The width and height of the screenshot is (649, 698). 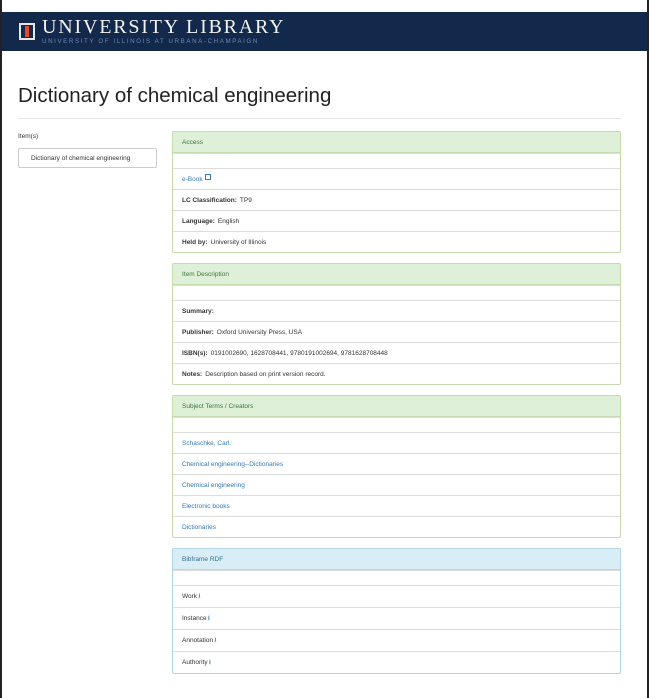 I want to click on bibframe-row: Instance⭳, so click(x=396, y=618).